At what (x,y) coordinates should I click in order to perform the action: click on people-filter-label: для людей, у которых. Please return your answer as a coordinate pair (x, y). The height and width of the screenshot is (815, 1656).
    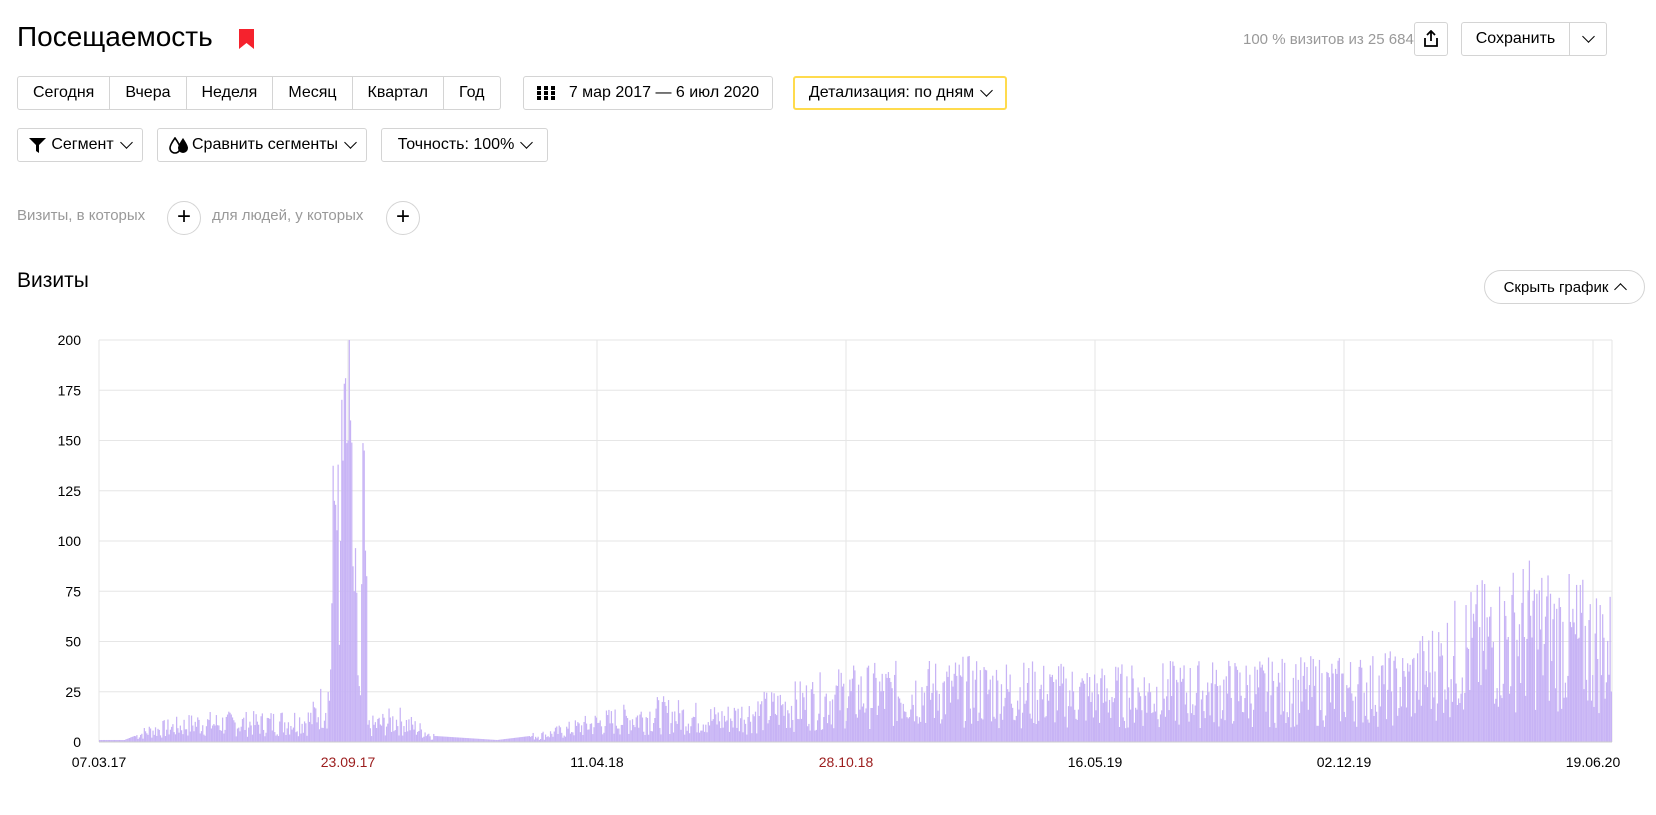
    Looking at the image, I should click on (288, 215).